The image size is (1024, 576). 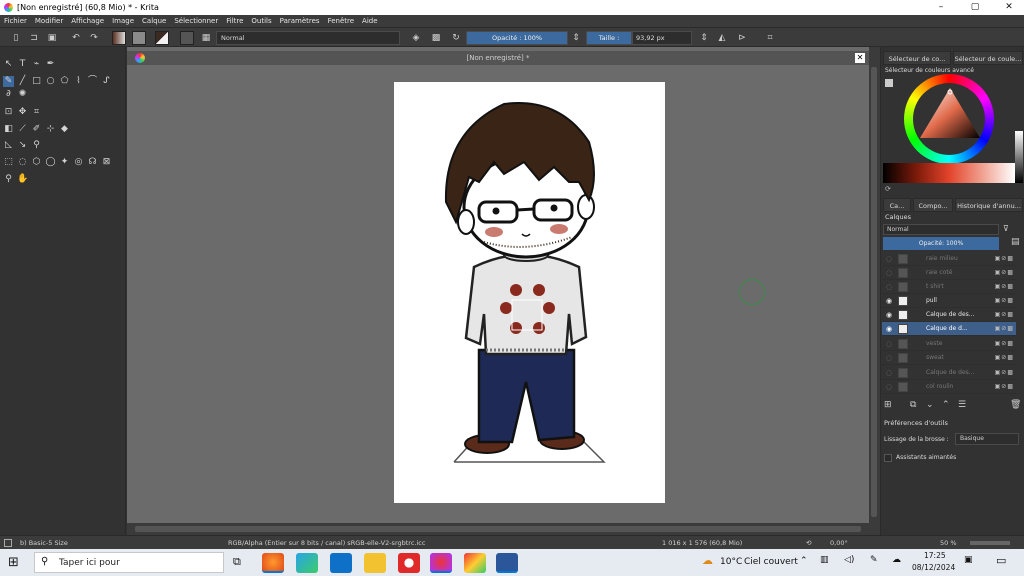 What do you see at coordinates (64, 162) in the screenshot?
I see `contiguous-select-icon: ✦` at bounding box center [64, 162].